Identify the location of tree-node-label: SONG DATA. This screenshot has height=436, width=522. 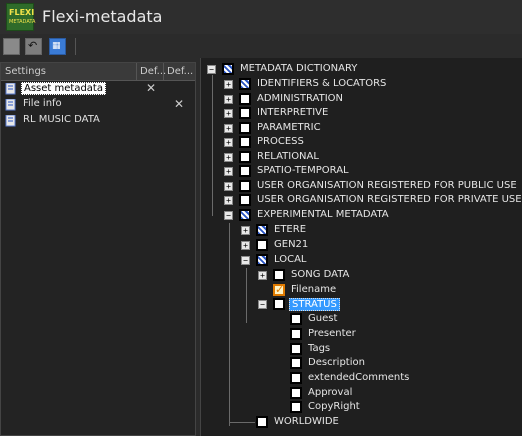
(320, 274).